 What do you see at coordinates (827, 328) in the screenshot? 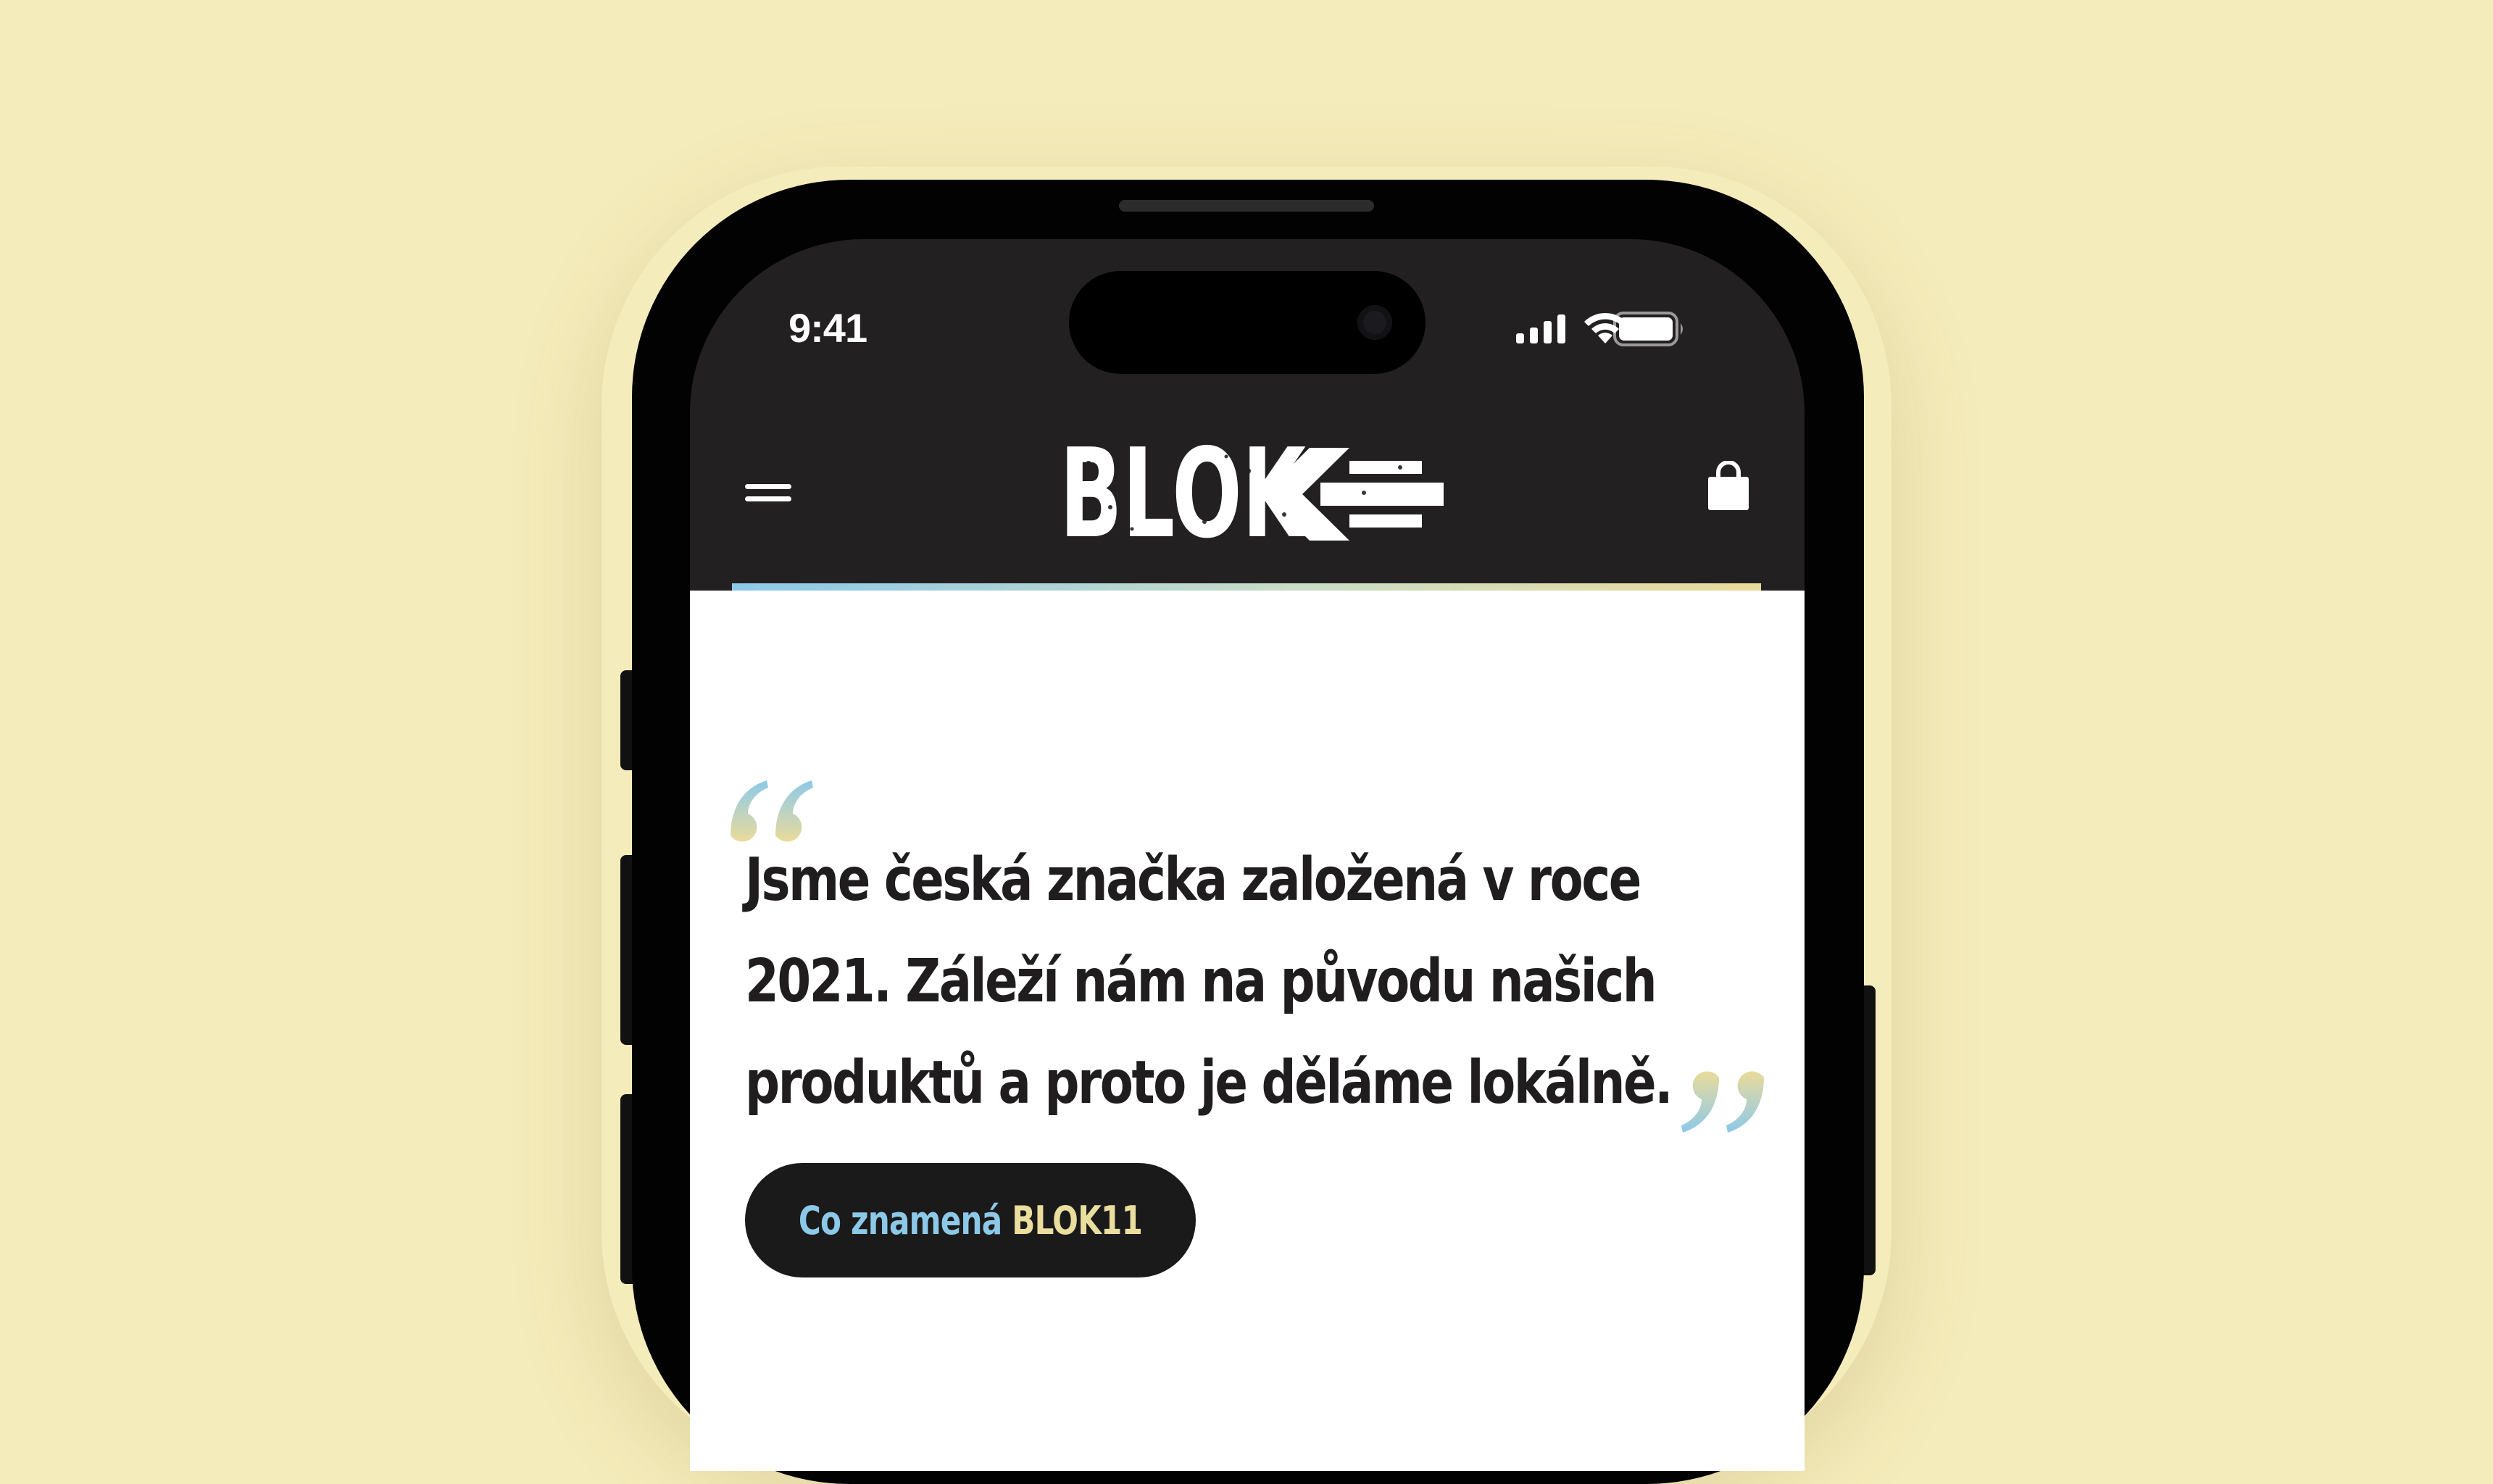
I see `status-time: 9:41` at bounding box center [827, 328].